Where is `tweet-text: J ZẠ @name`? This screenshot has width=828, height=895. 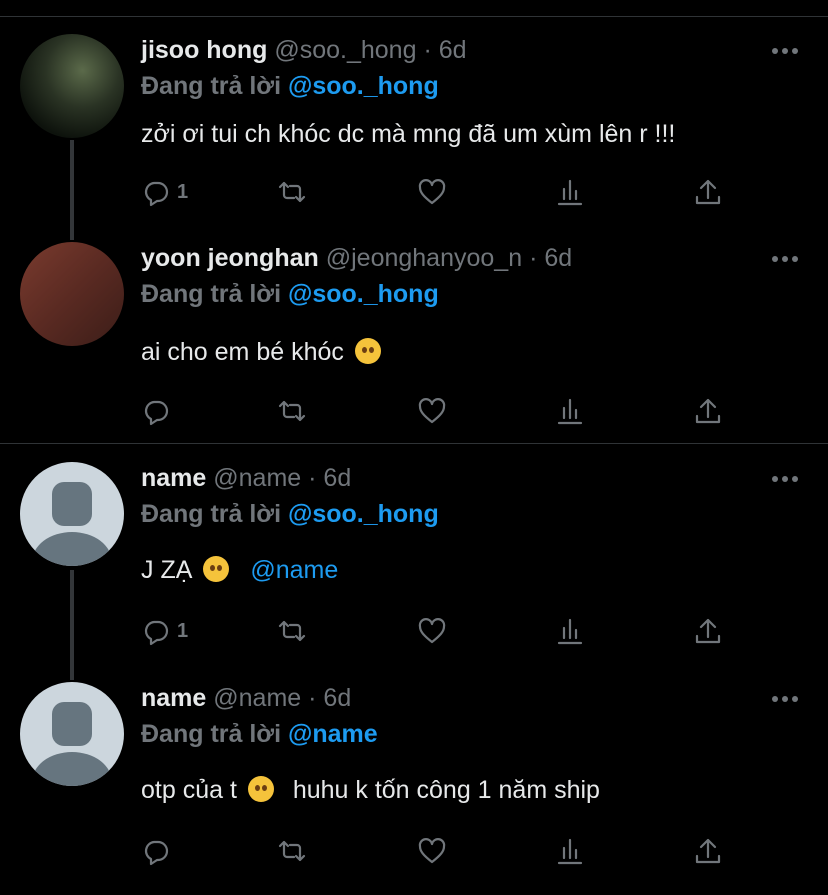 tweet-text: J ZẠ @name is located at coordinates (239, 570).